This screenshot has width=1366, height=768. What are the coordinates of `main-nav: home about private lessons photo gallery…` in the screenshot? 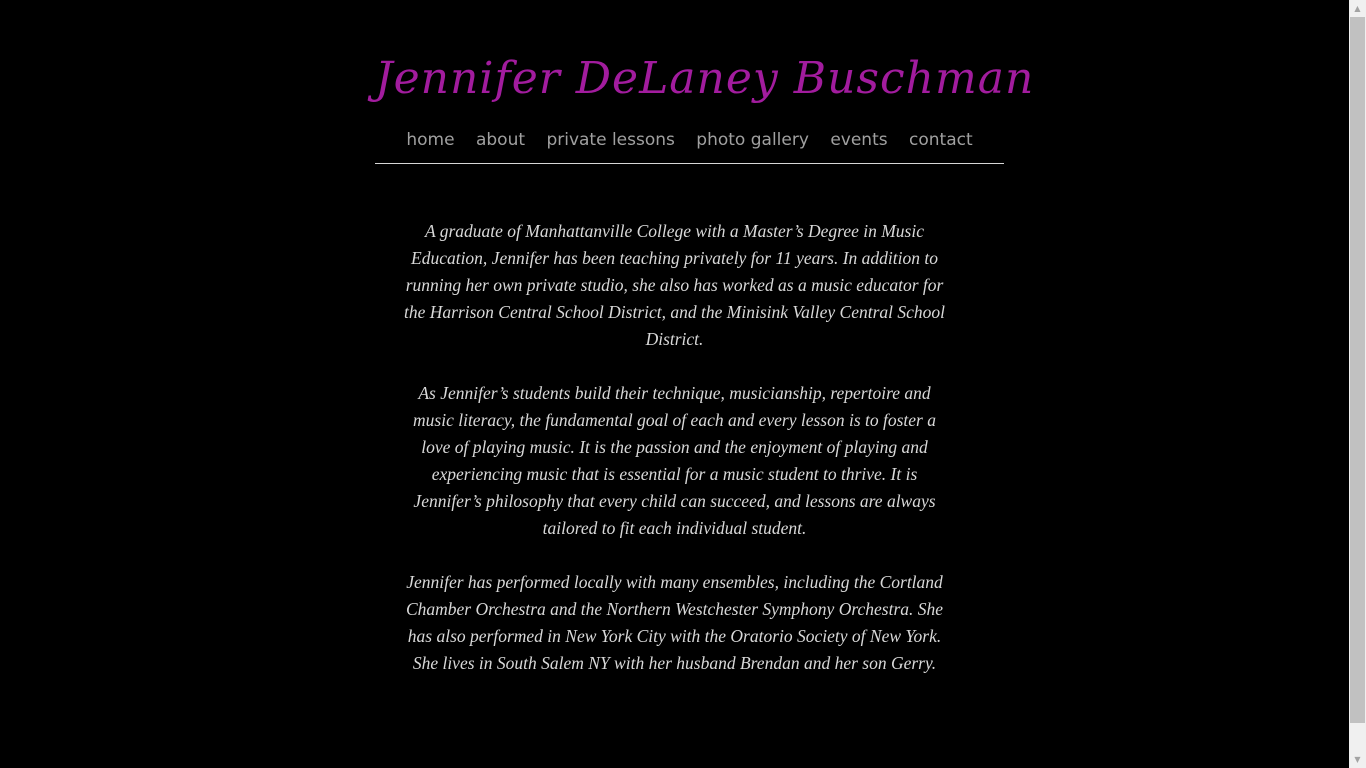 It's located at (689, 140).